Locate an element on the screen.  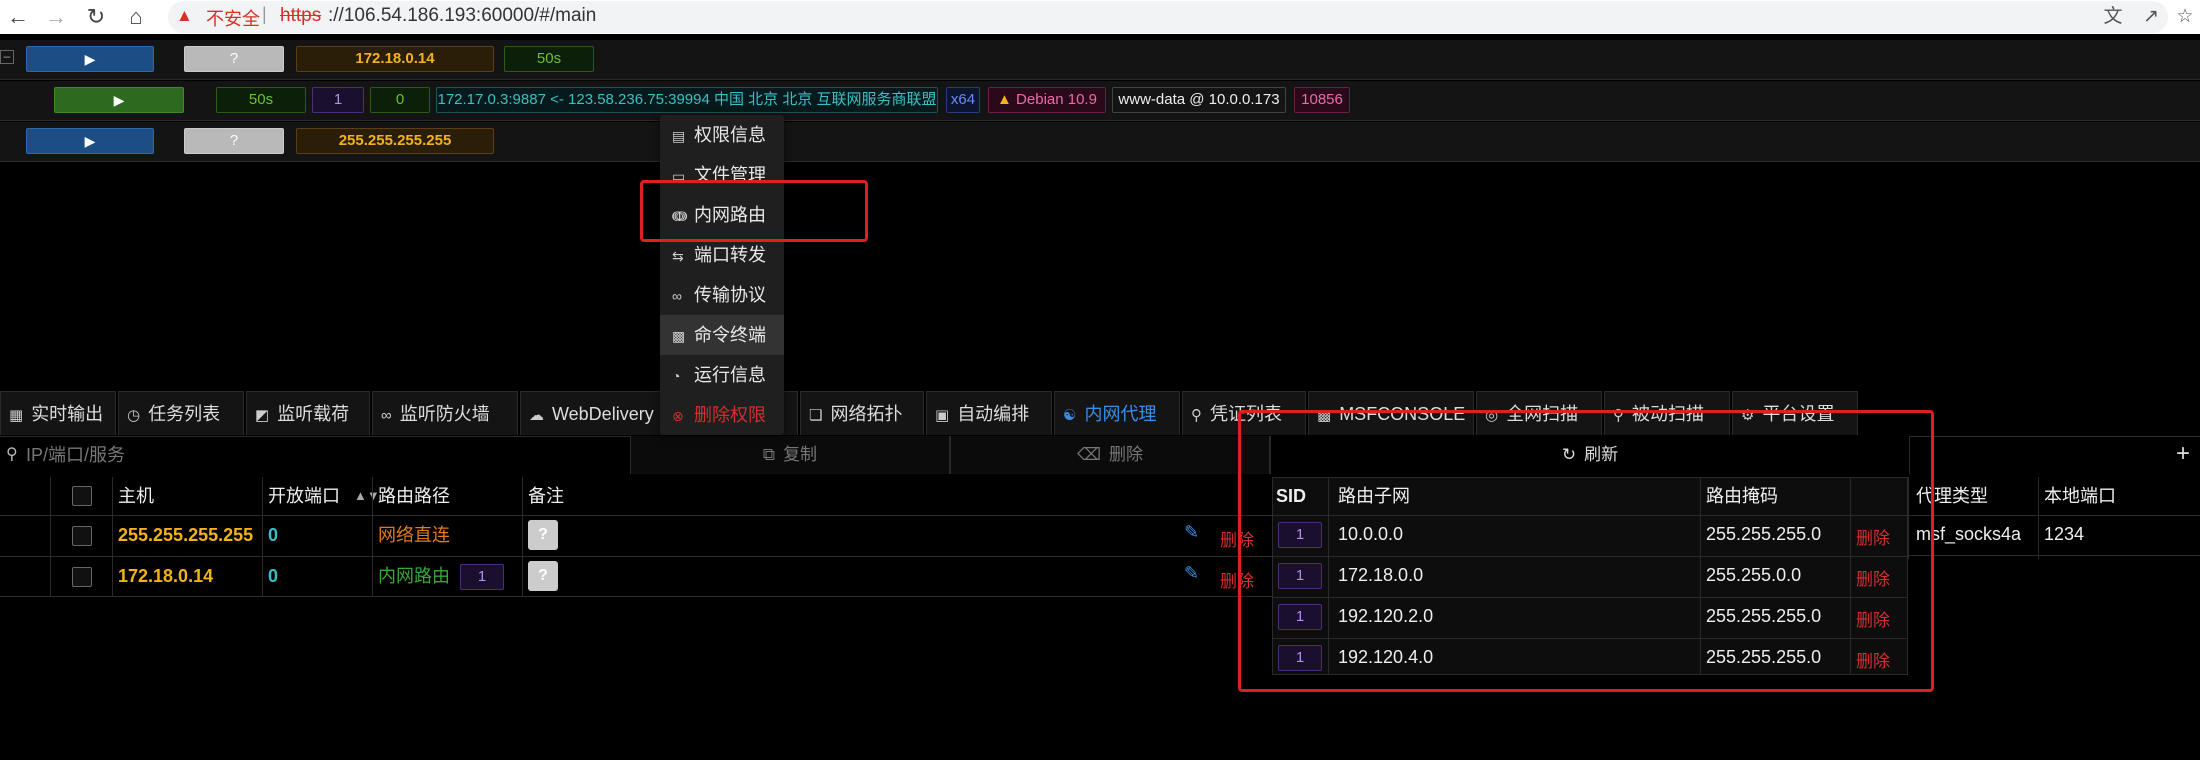
tab-full-scan: ◎ 全网扫描 is located at coordinates (1539, 413).